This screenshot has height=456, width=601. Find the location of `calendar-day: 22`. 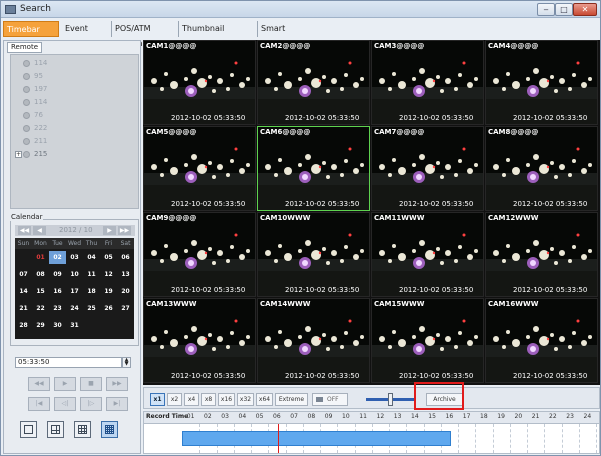

calendar-day: 22 is located at coordinates (40, 308).